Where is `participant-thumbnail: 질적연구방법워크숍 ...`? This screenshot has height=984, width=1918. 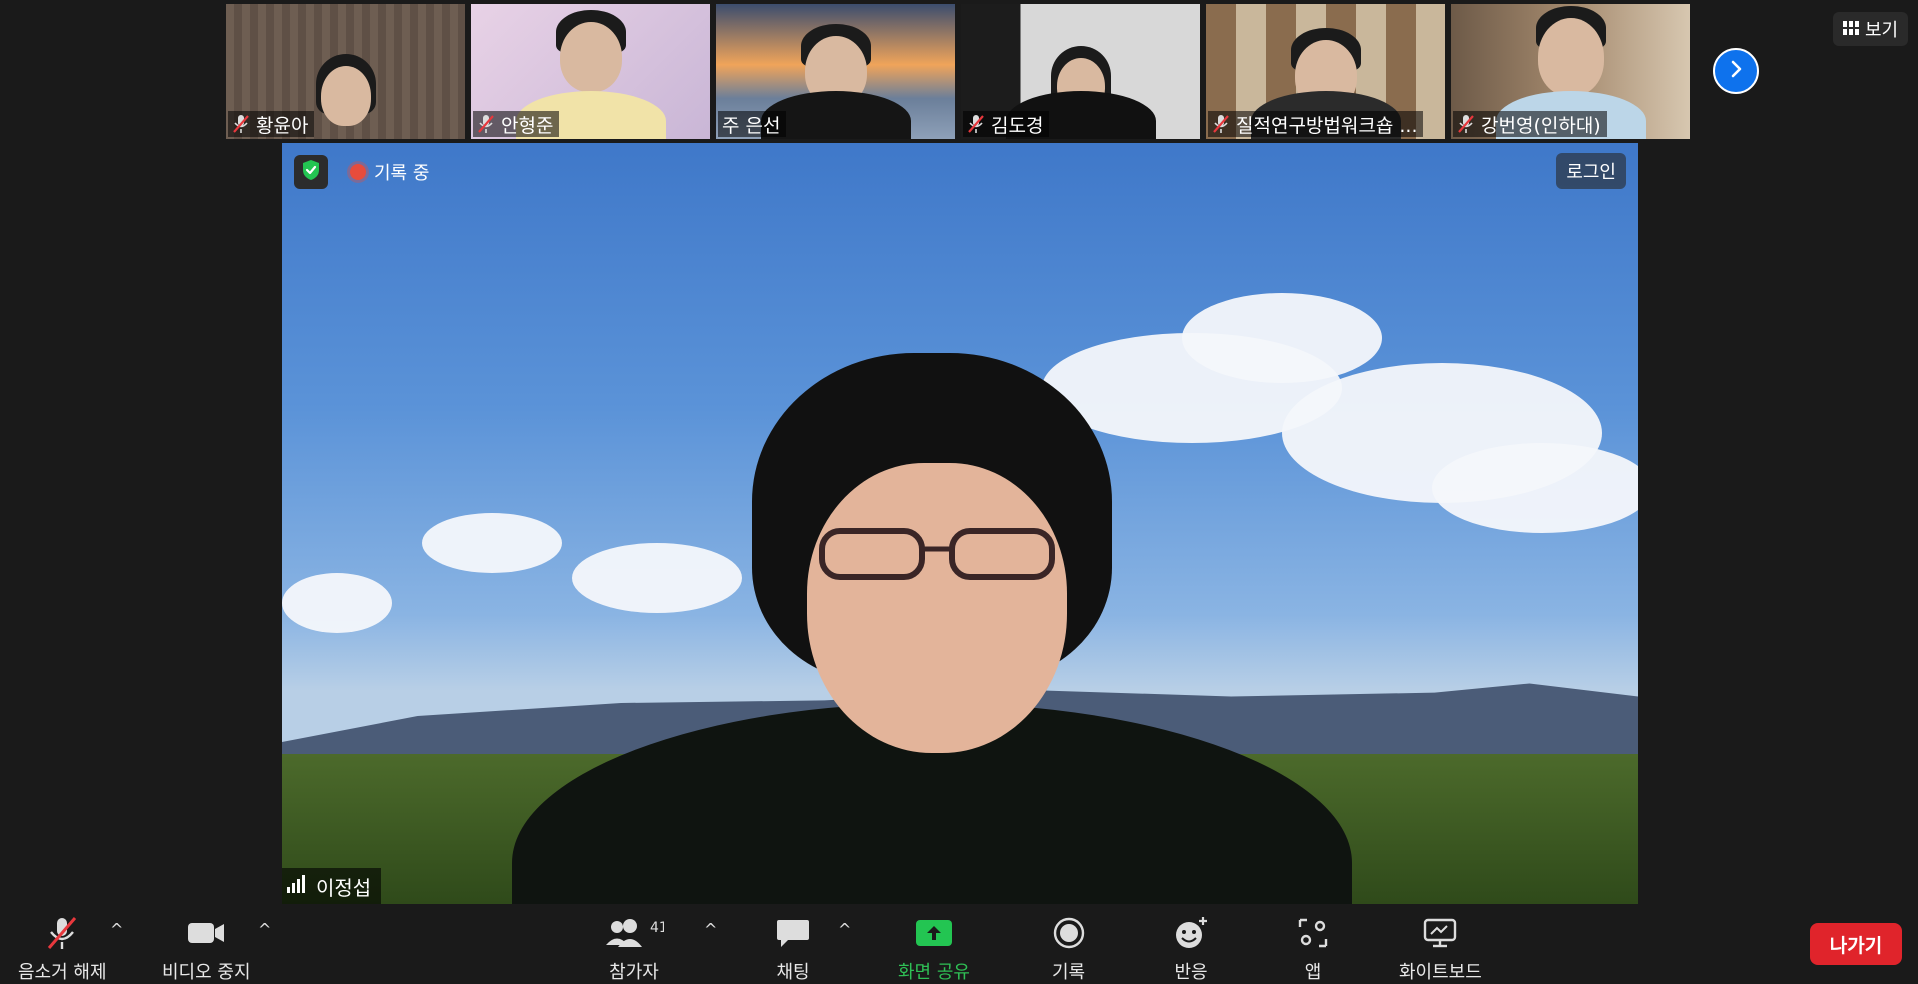
participant-thumbnail: 질적연구방법워크숍 ... is located at coordinates (1325, 71).